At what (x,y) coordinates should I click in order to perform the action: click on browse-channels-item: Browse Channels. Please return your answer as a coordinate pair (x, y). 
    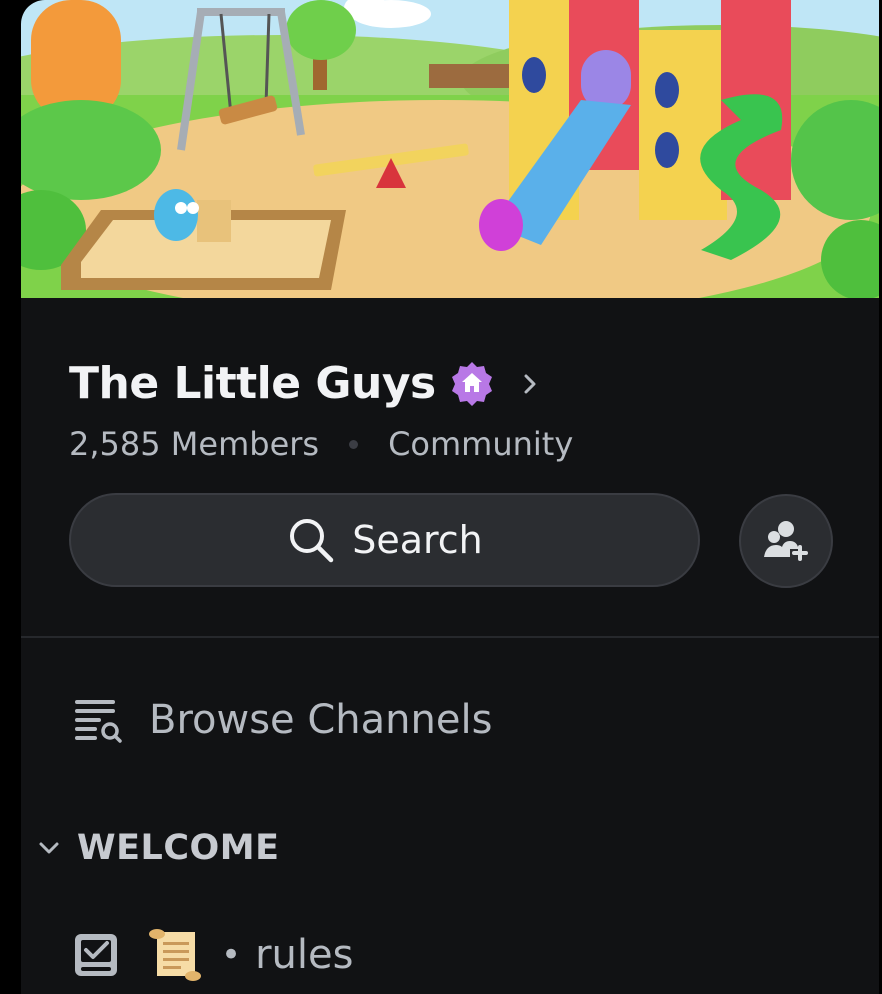
    Looking at the image, I should click on (282, 720).